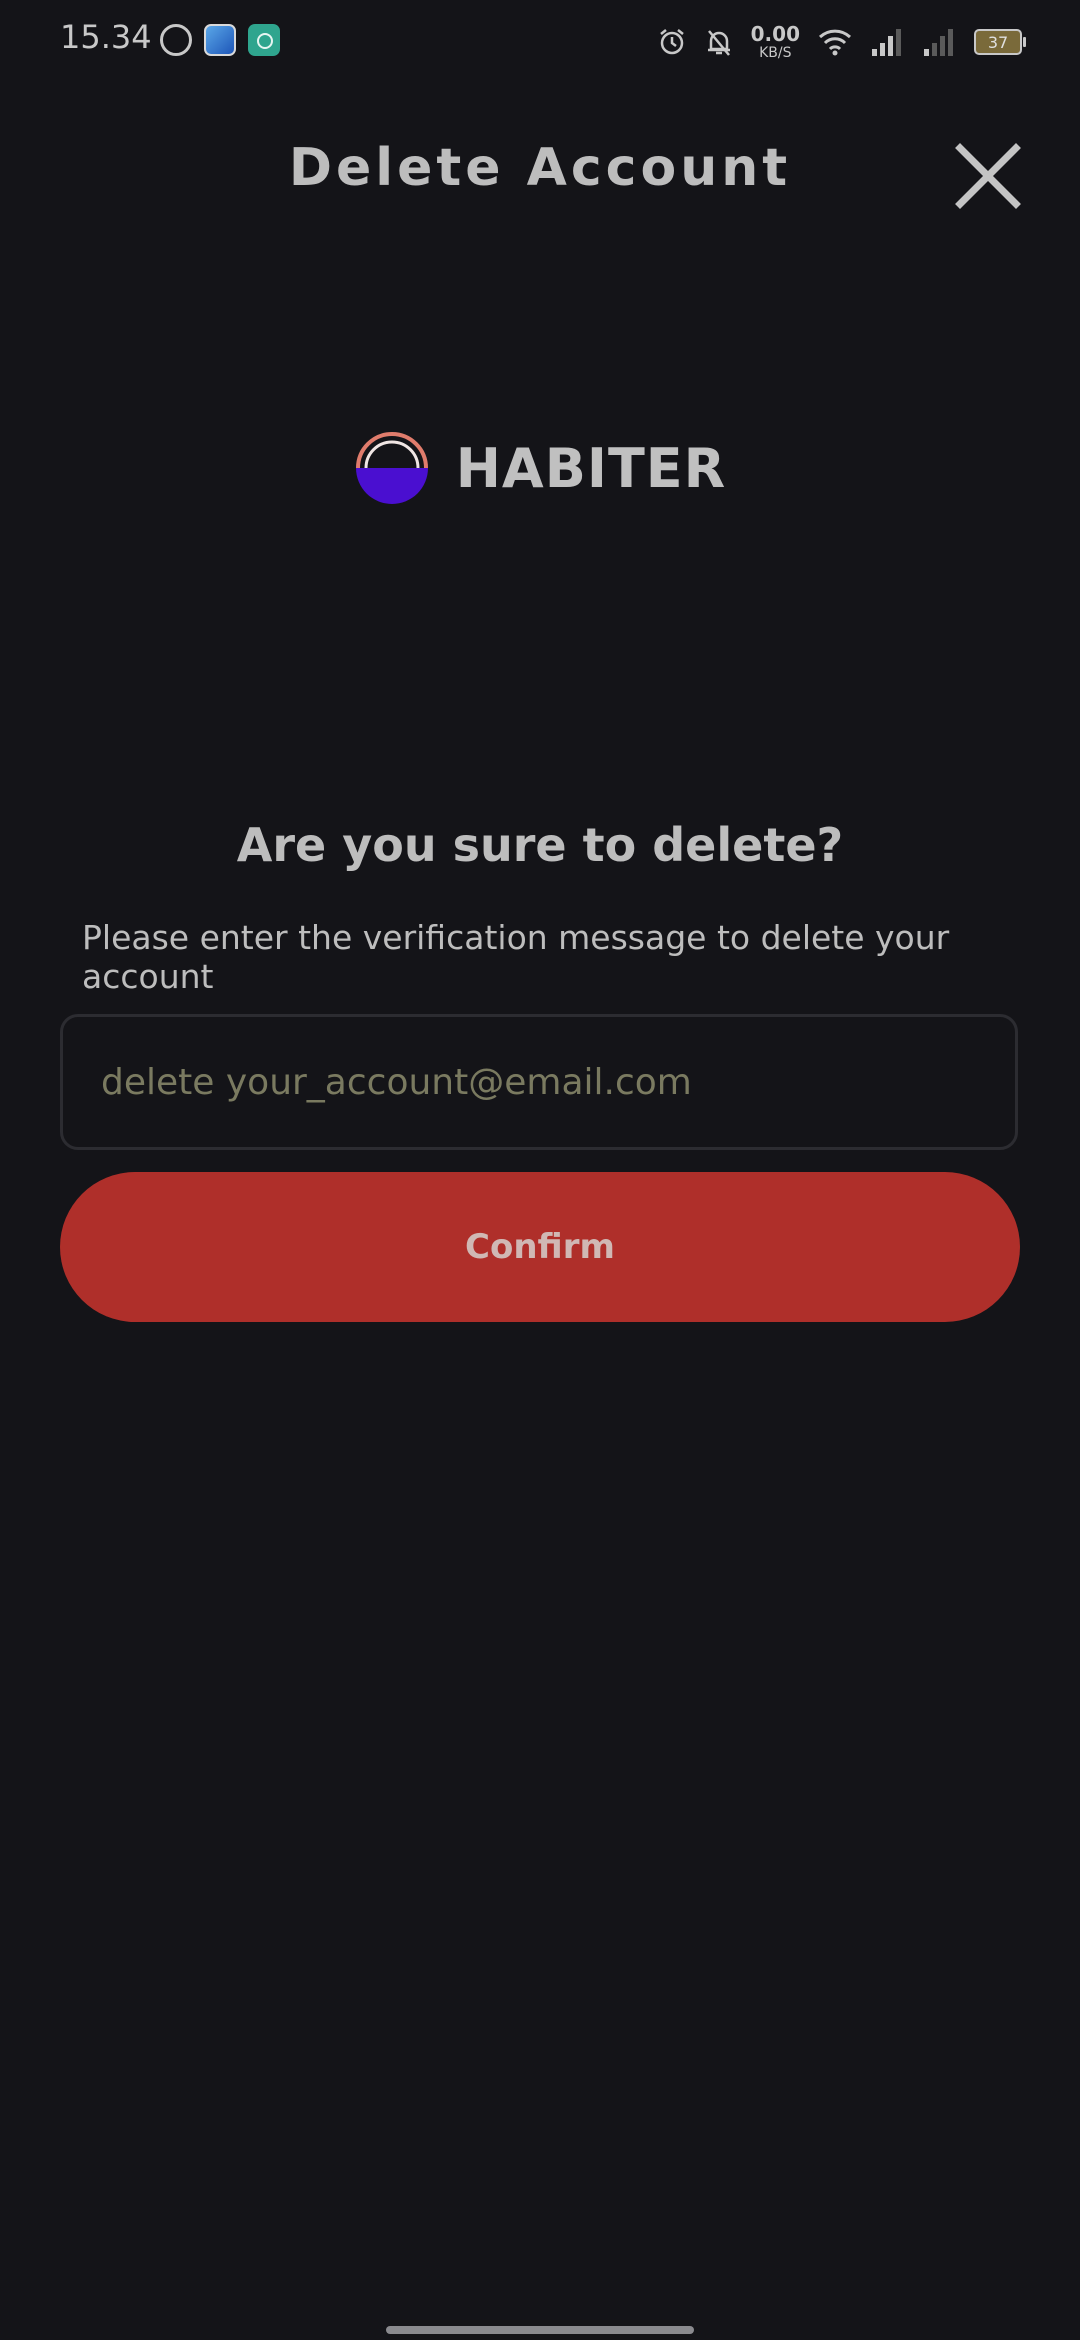  What do you see at coordinates (591, 468) in the screenshot?
I see `logo-name: HABITER` at bounding box center [591, 468].